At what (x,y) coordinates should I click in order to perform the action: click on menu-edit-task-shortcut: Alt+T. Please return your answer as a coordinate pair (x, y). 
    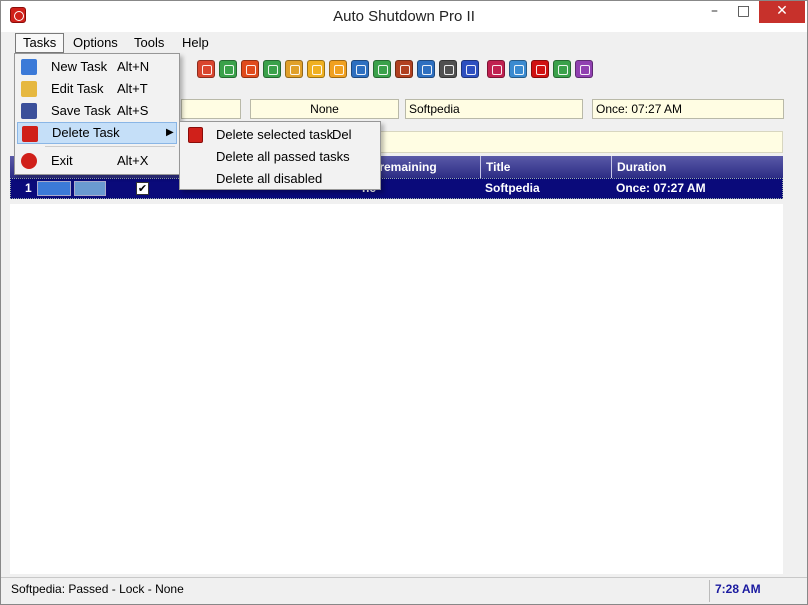
    Looking at the image, I should click on (132, 88).